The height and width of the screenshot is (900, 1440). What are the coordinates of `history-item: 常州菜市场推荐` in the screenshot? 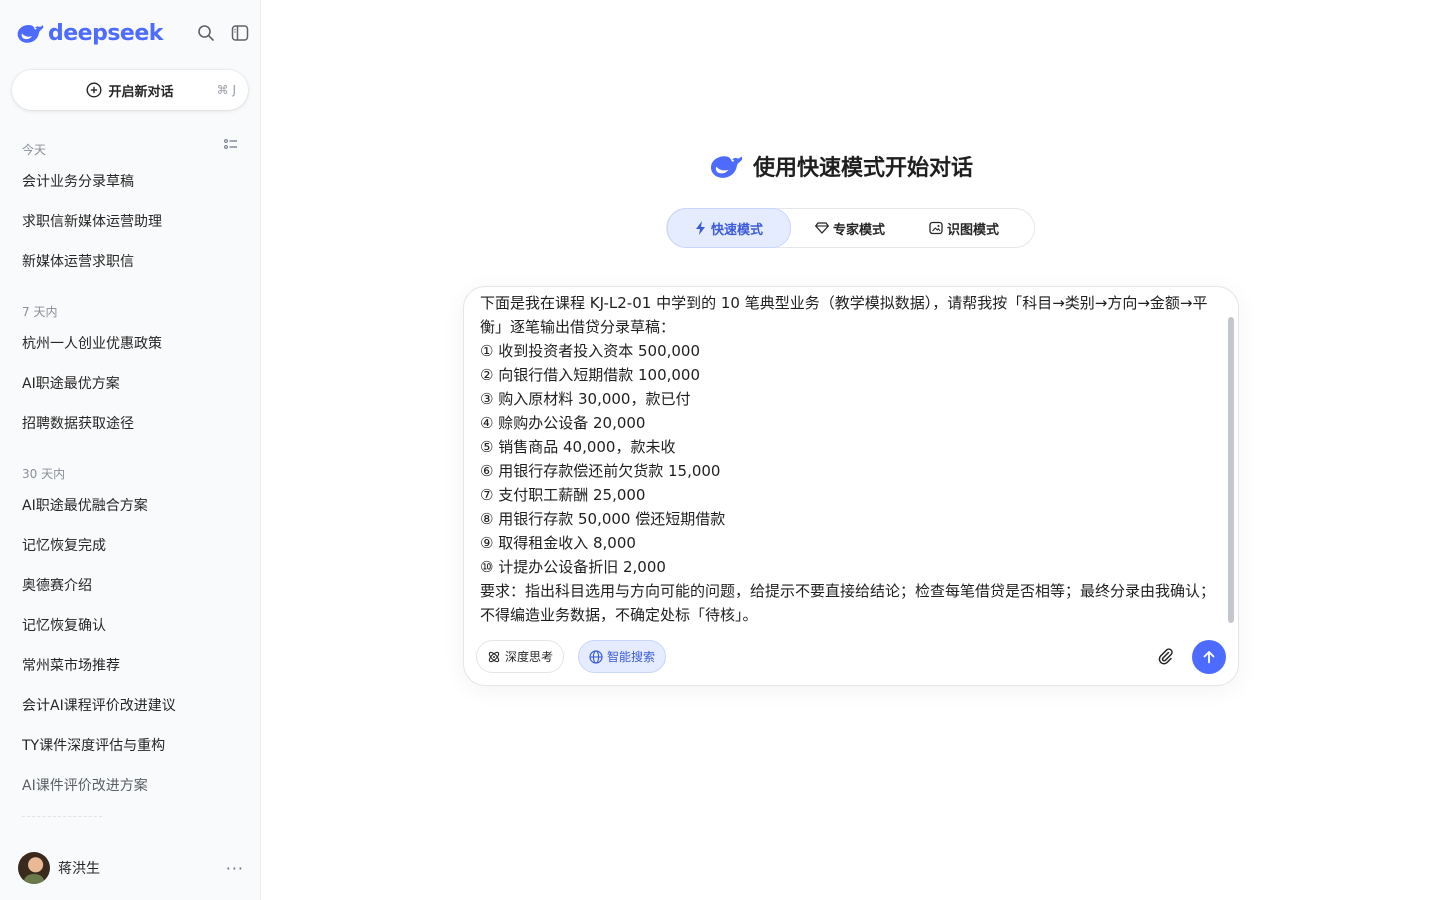 It's located at (132, 665).